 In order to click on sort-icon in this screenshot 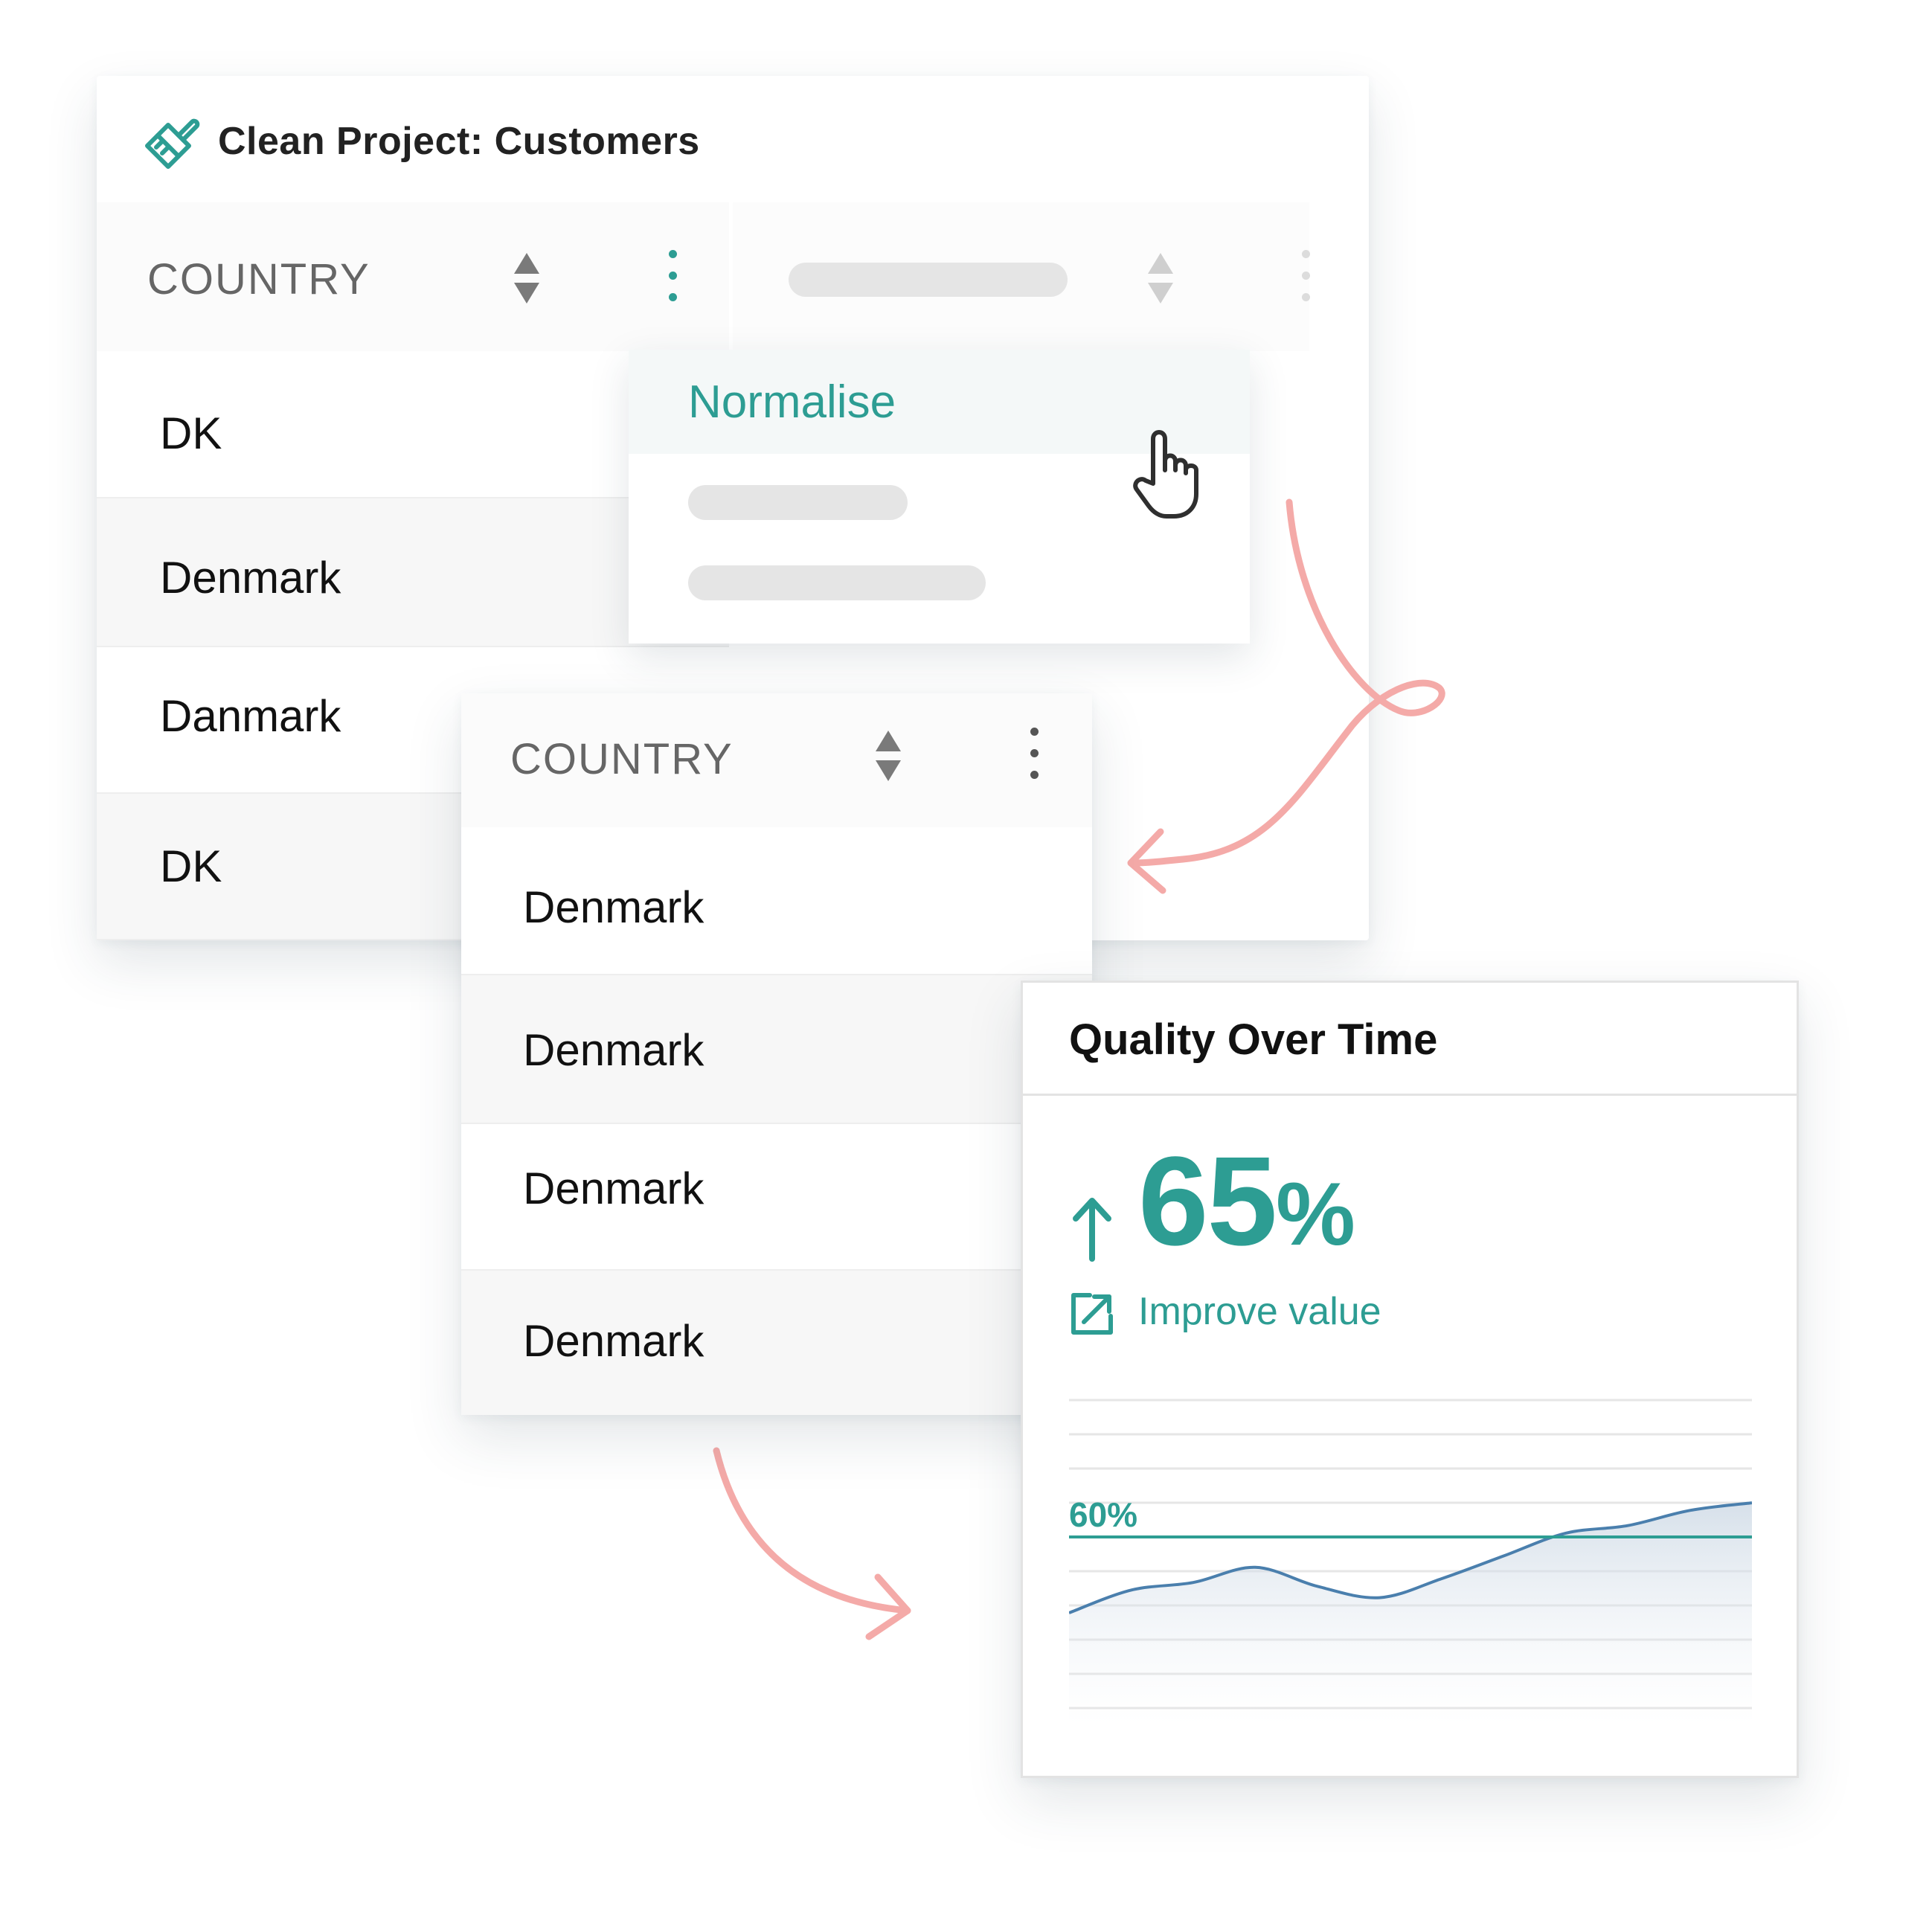, I will do `click(888, 756)`.